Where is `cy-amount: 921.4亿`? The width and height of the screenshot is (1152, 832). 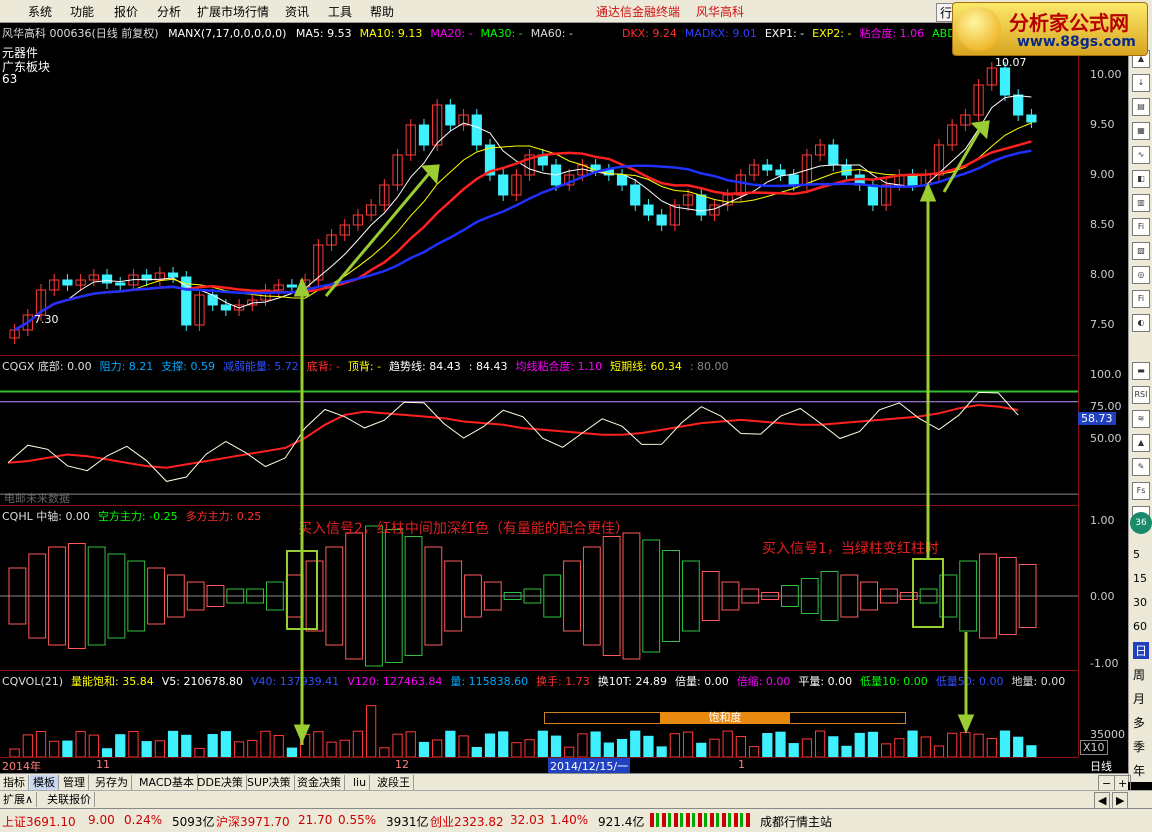 cy-amount: 921.4亿 is located at coordinates (621, 822).